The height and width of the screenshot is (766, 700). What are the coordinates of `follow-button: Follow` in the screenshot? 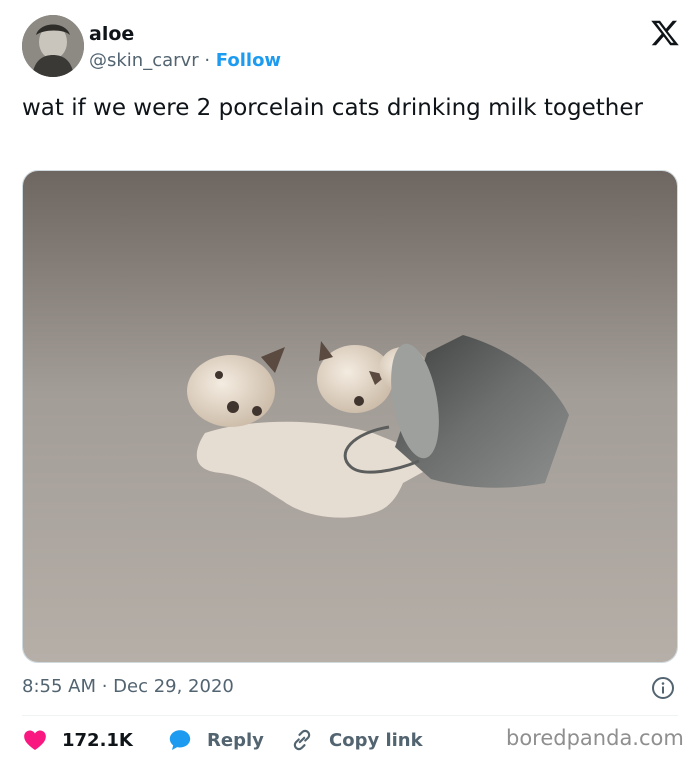 It's located at (248, 60).